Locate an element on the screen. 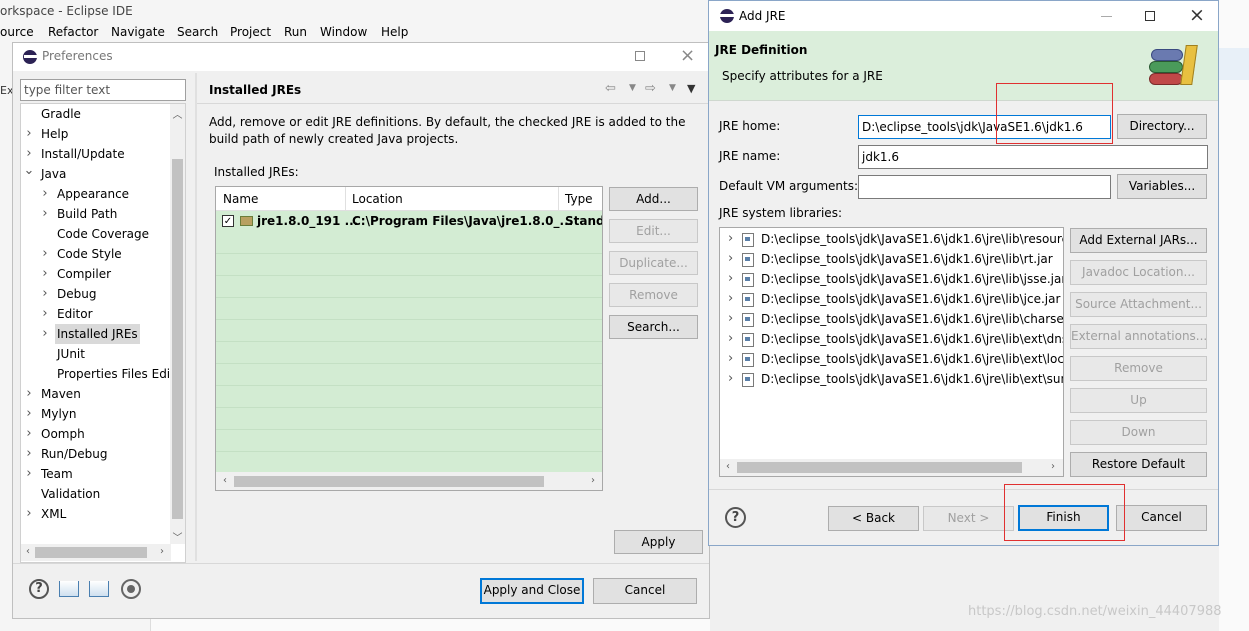  menu-search: Search is located at coordinates (197, 32).